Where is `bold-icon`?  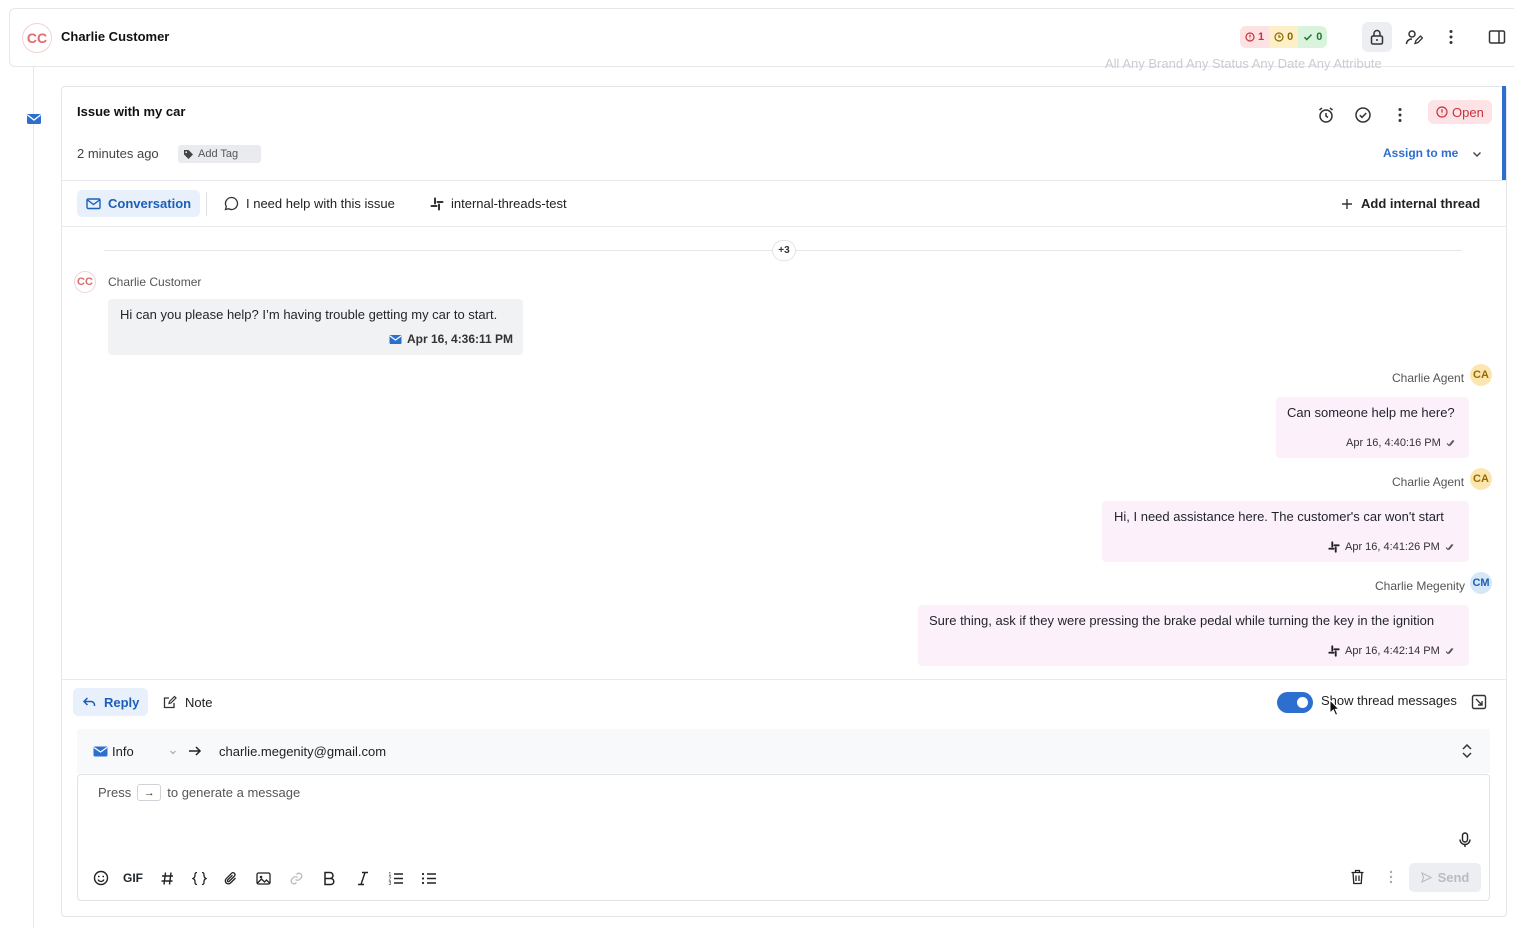
bold-icon is located at coordinates (329, 878).